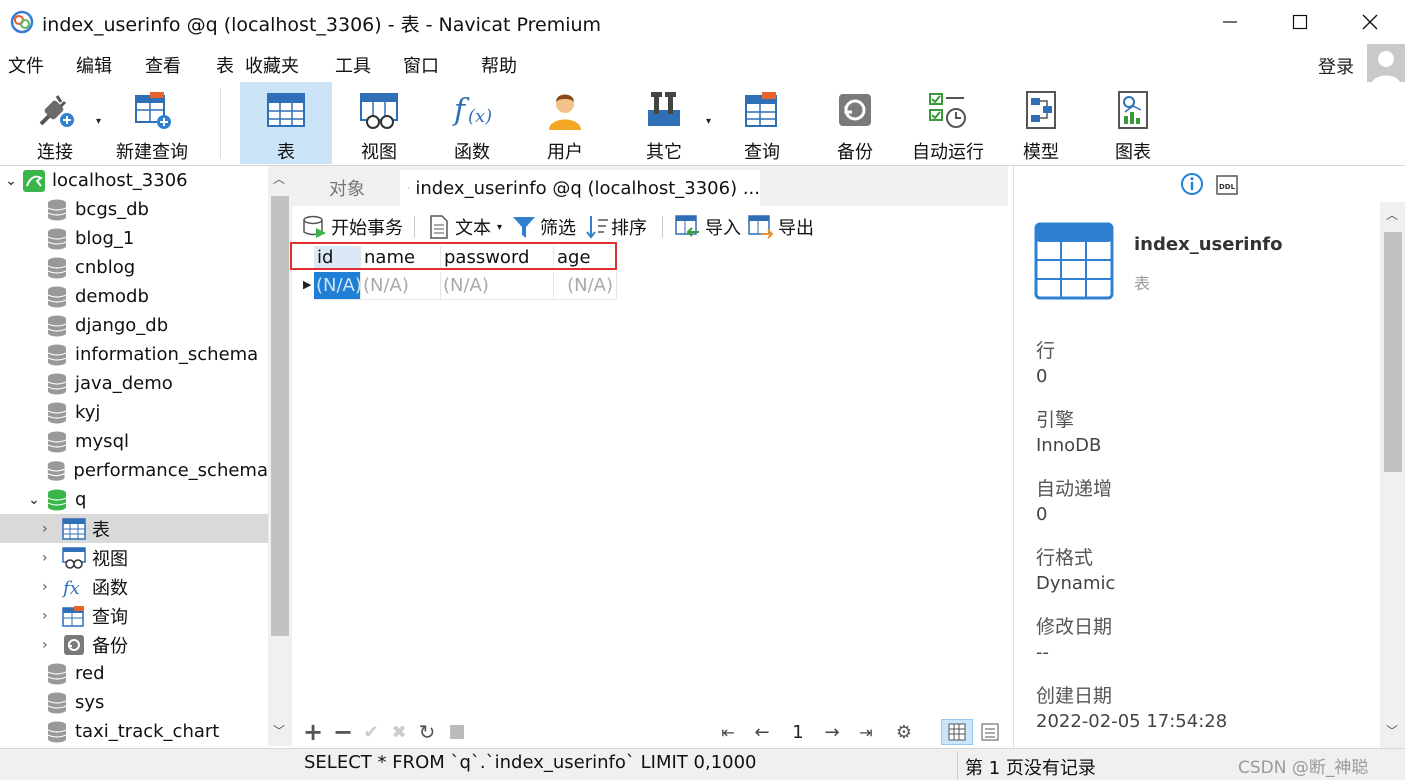  What do you see at coordinates (134, 325) in the screenshot?
I see `tree-database: django_db` at bounding box center [134, 325].